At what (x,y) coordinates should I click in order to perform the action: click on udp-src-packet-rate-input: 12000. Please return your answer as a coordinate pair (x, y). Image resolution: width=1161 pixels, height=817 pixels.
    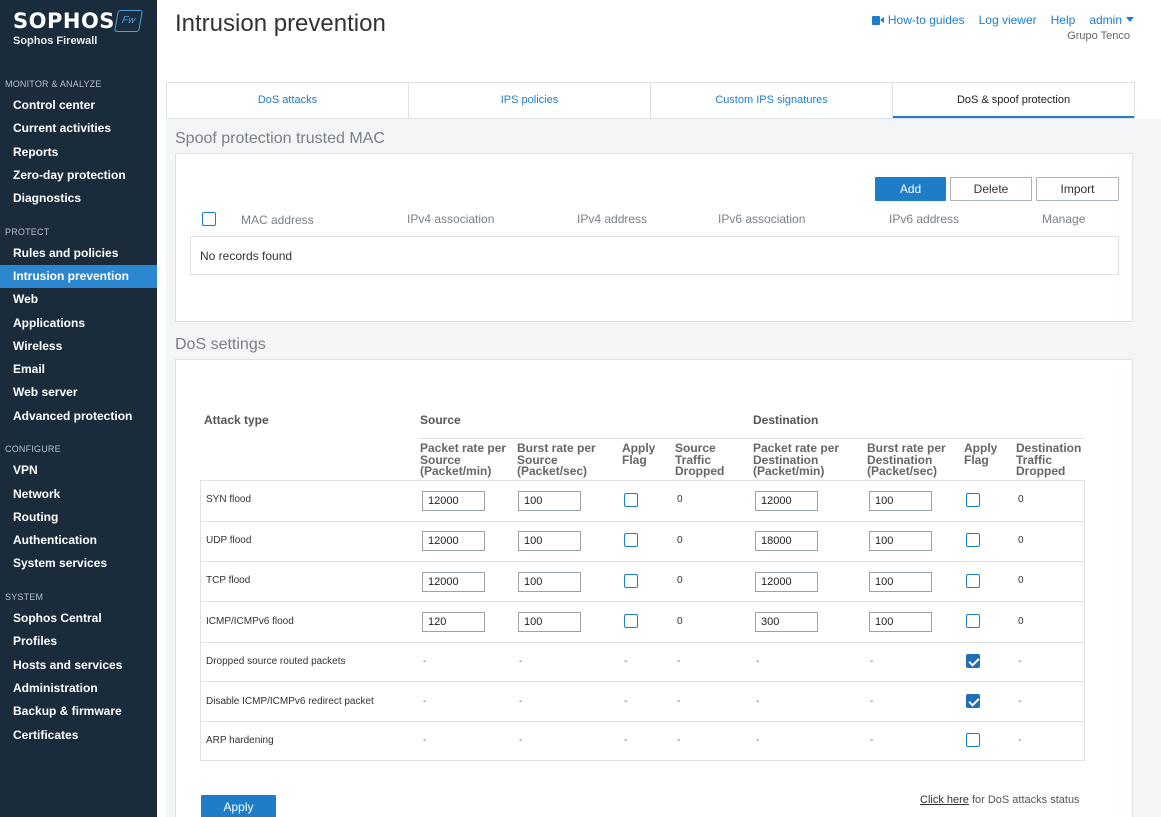
    Looking at the image, I should click on (453, 541).